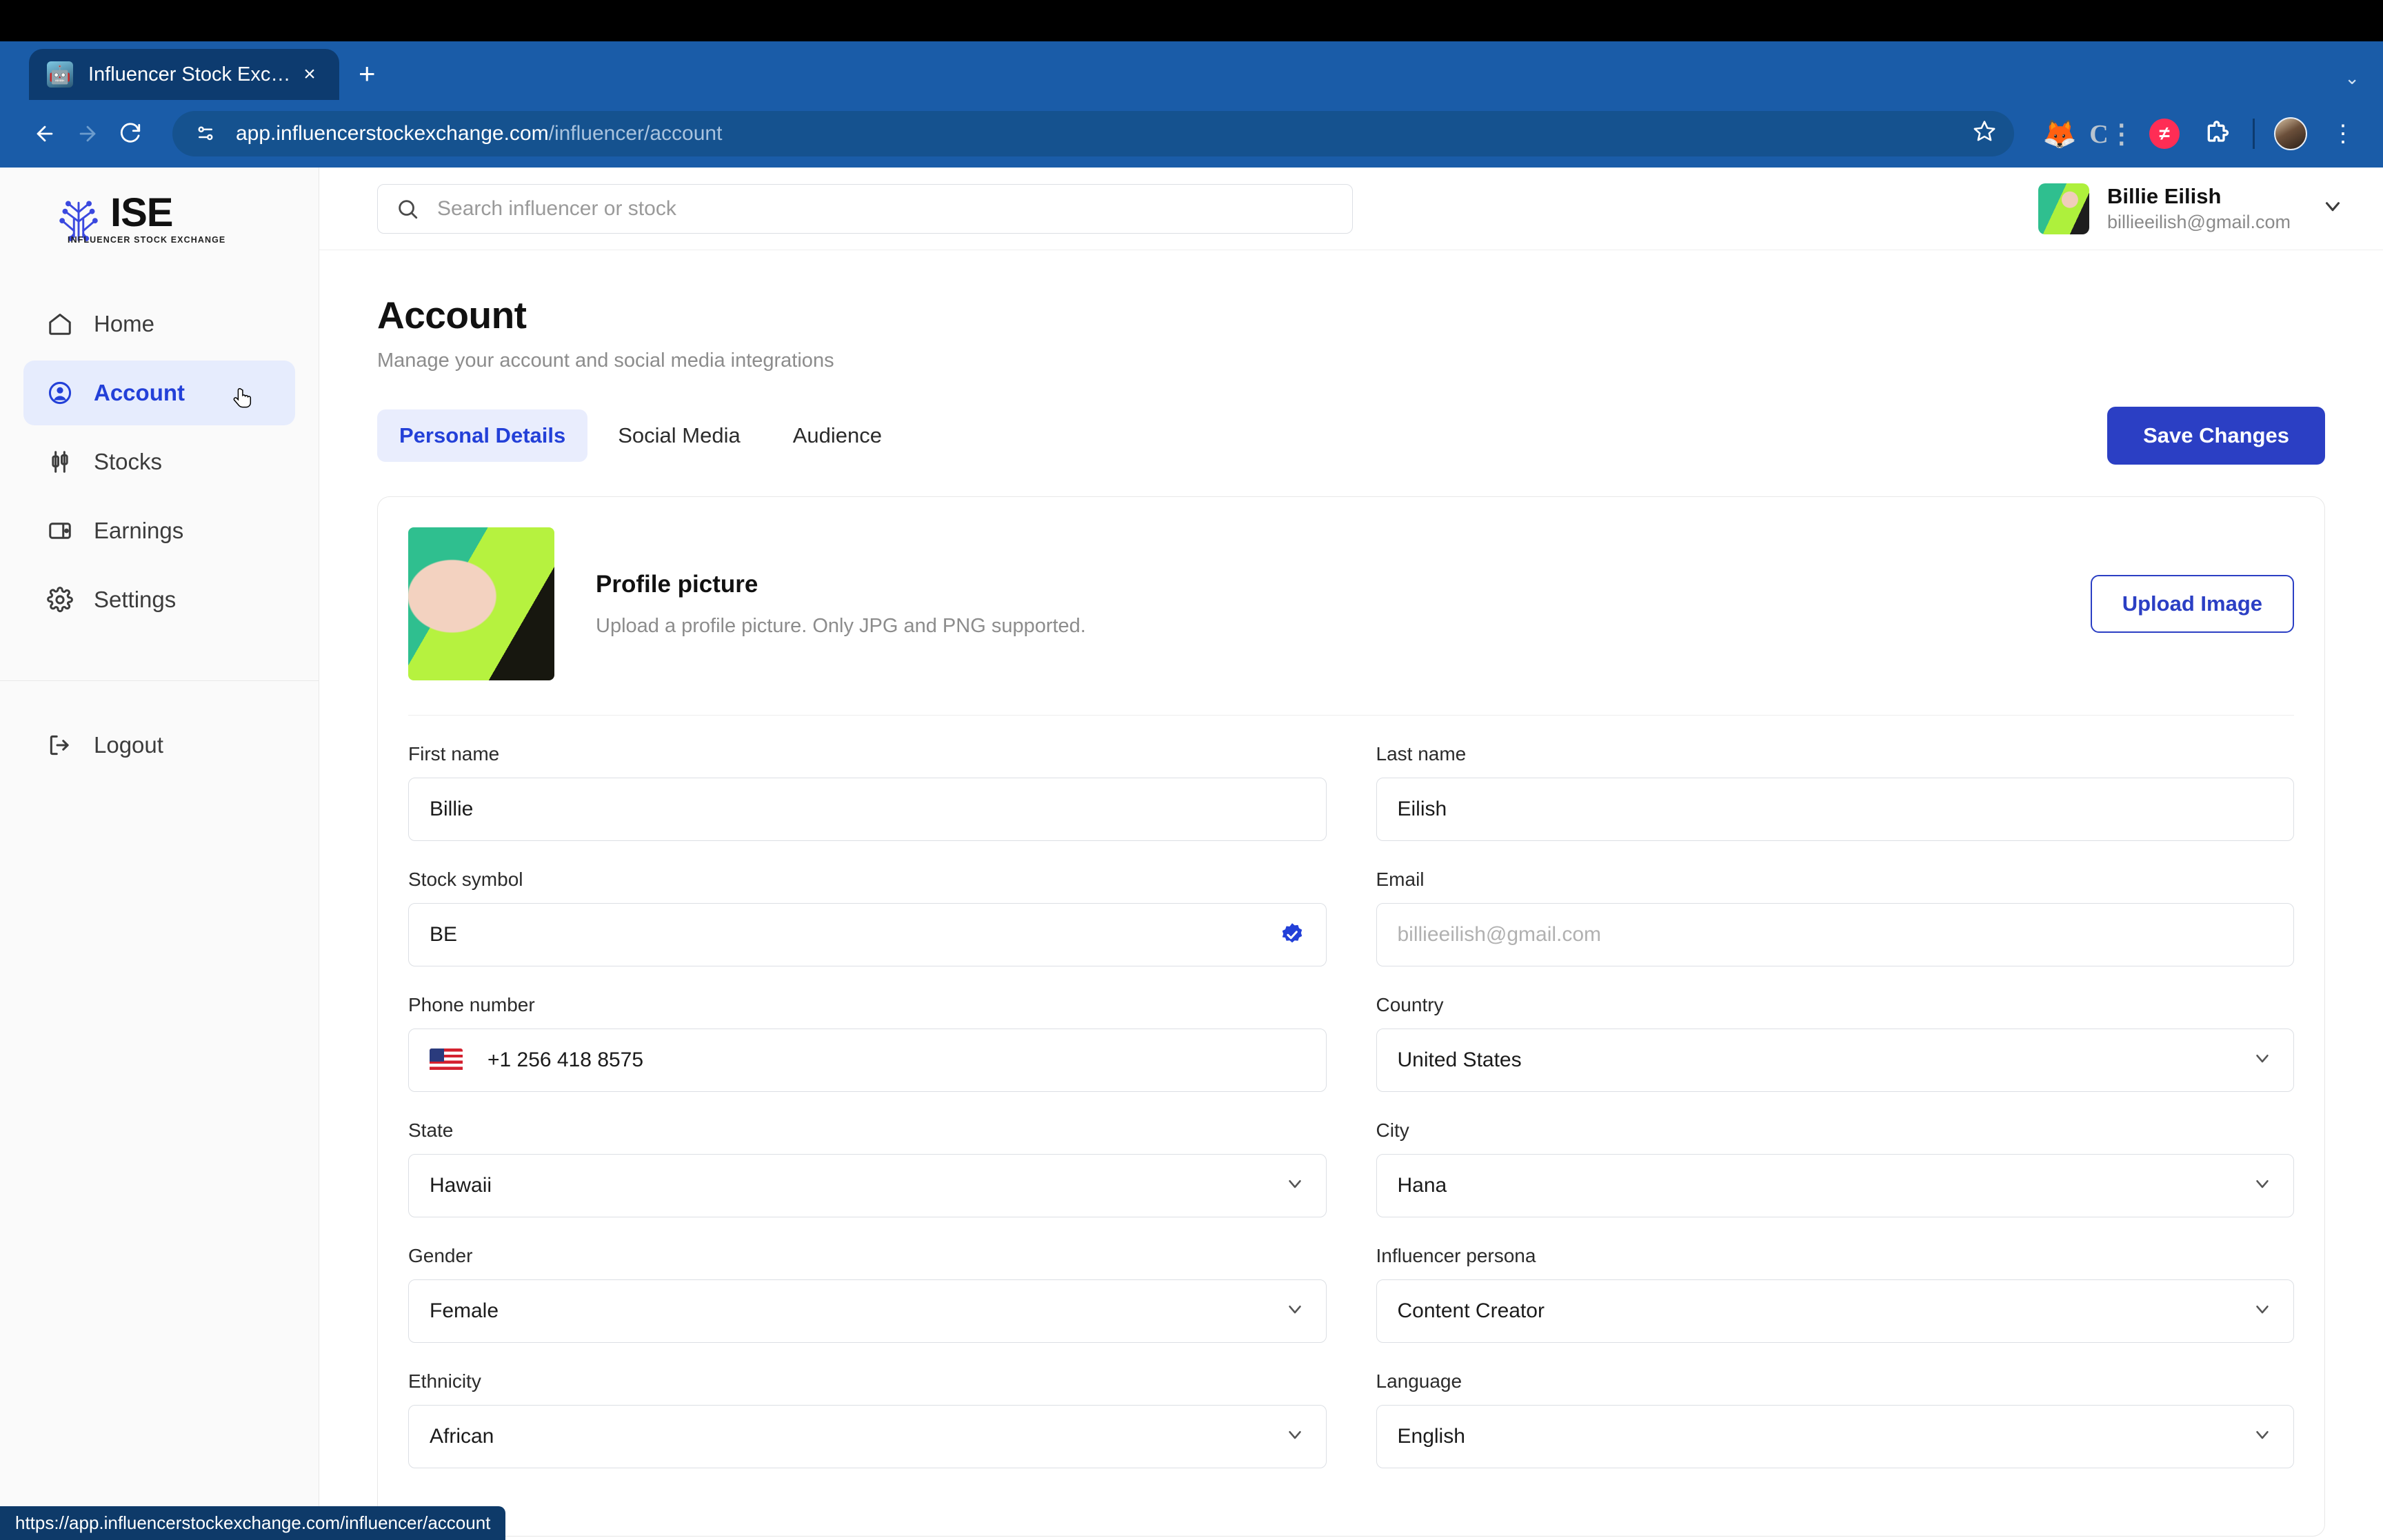  I want to click on tab-audience: Audience, so click(837, 436).